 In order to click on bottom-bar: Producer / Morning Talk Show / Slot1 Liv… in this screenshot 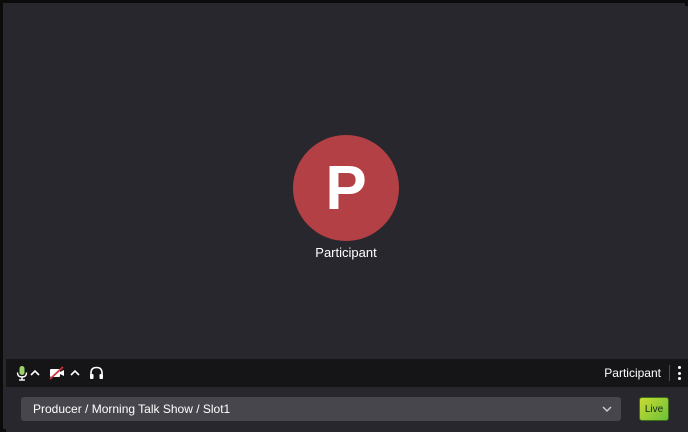, I will do `click(347, 409)`.